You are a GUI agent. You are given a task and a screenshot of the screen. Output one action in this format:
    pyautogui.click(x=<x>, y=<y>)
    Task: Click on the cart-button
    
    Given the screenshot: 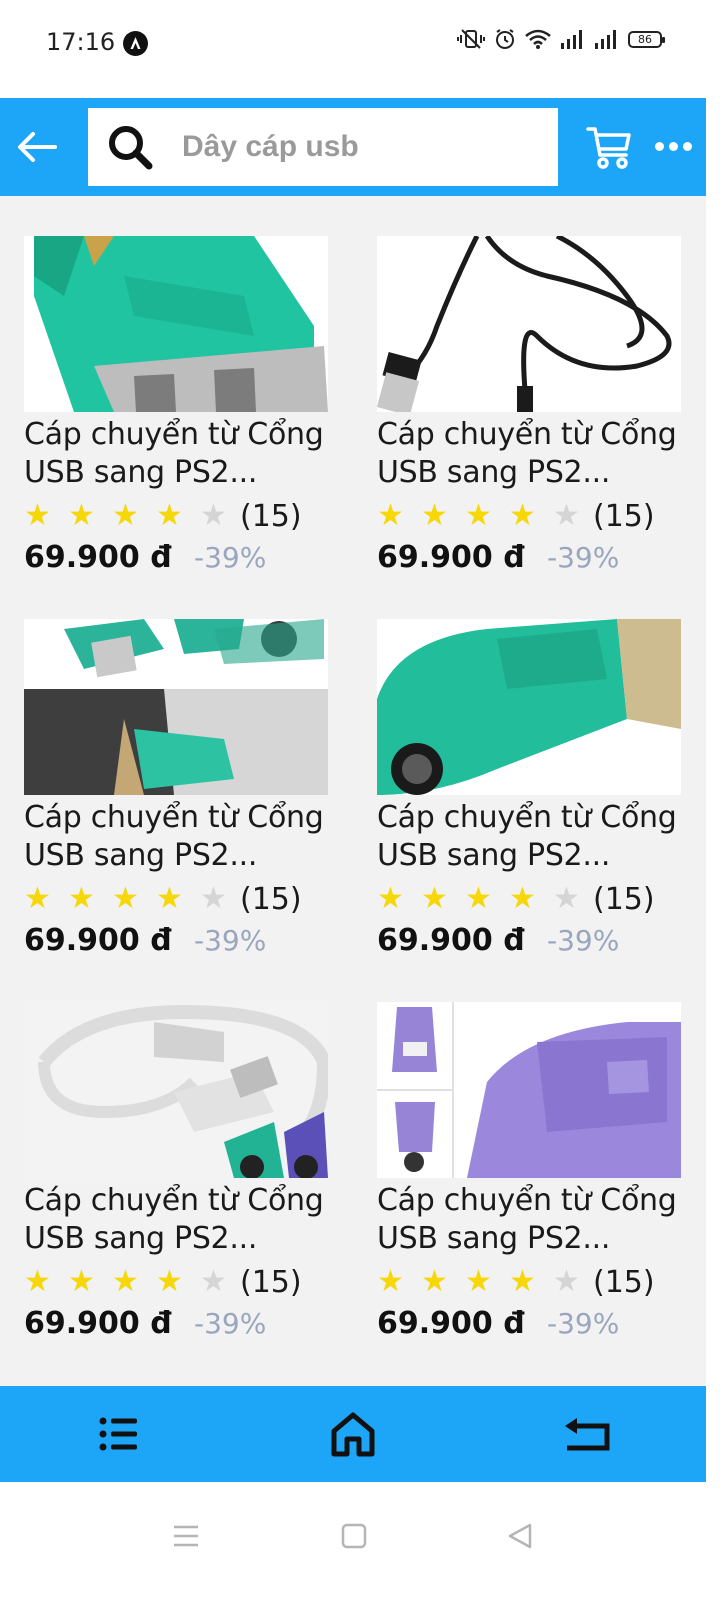 What is the action you would take?
    pyautogui.click(x=609, y=147)
    